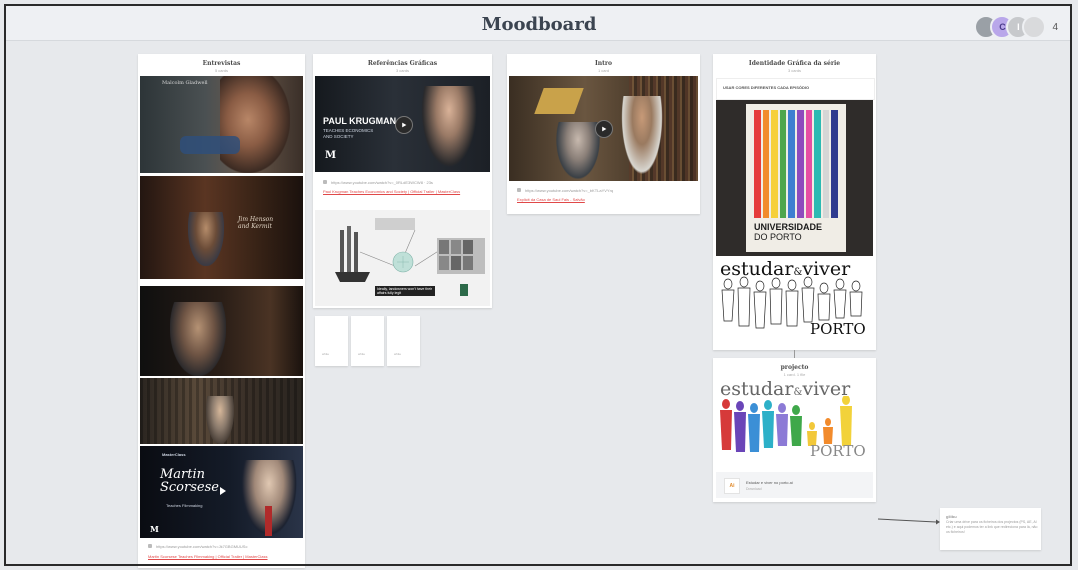 This screenshot has width=1078, height=570. I want to click on column-title: Intro, so click(603, 63).